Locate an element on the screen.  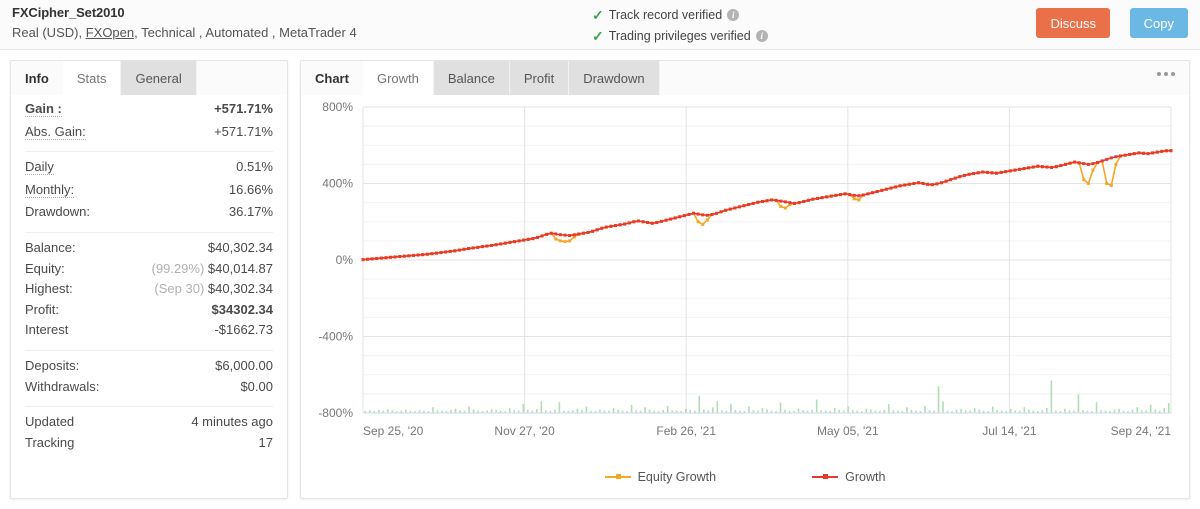
stat-row-withdrawals: Withdrawals: $0.00 is located at coordinates (149, 389).